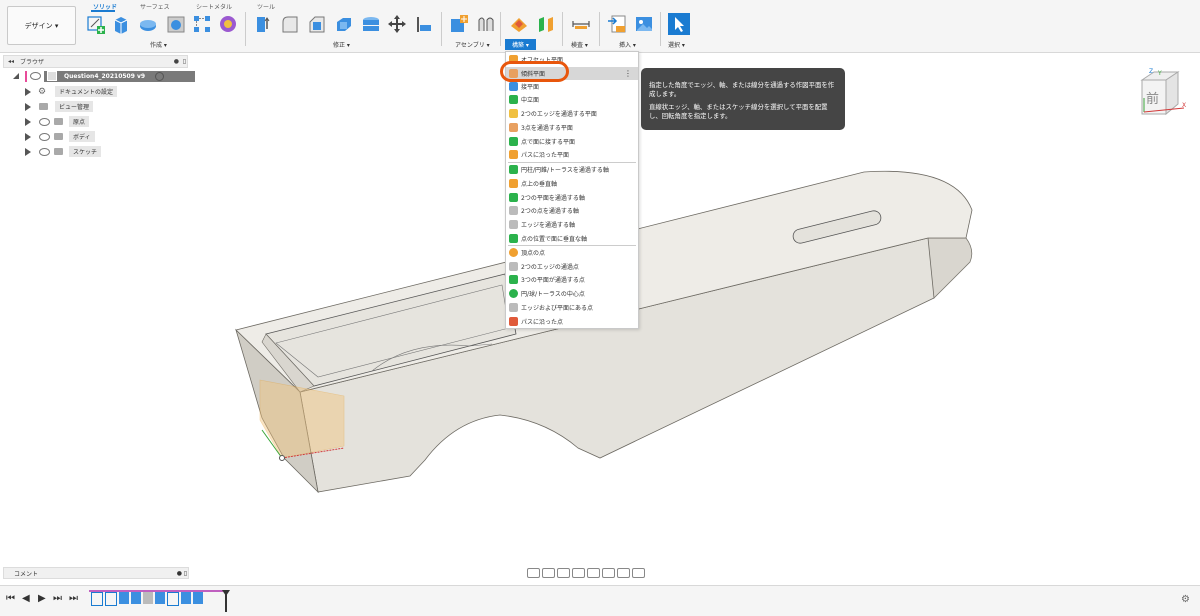 The height and width of the screenshot is (616, 1200). I want to click on menu-item-label: 点上の垂直軸, so click(539, 184).